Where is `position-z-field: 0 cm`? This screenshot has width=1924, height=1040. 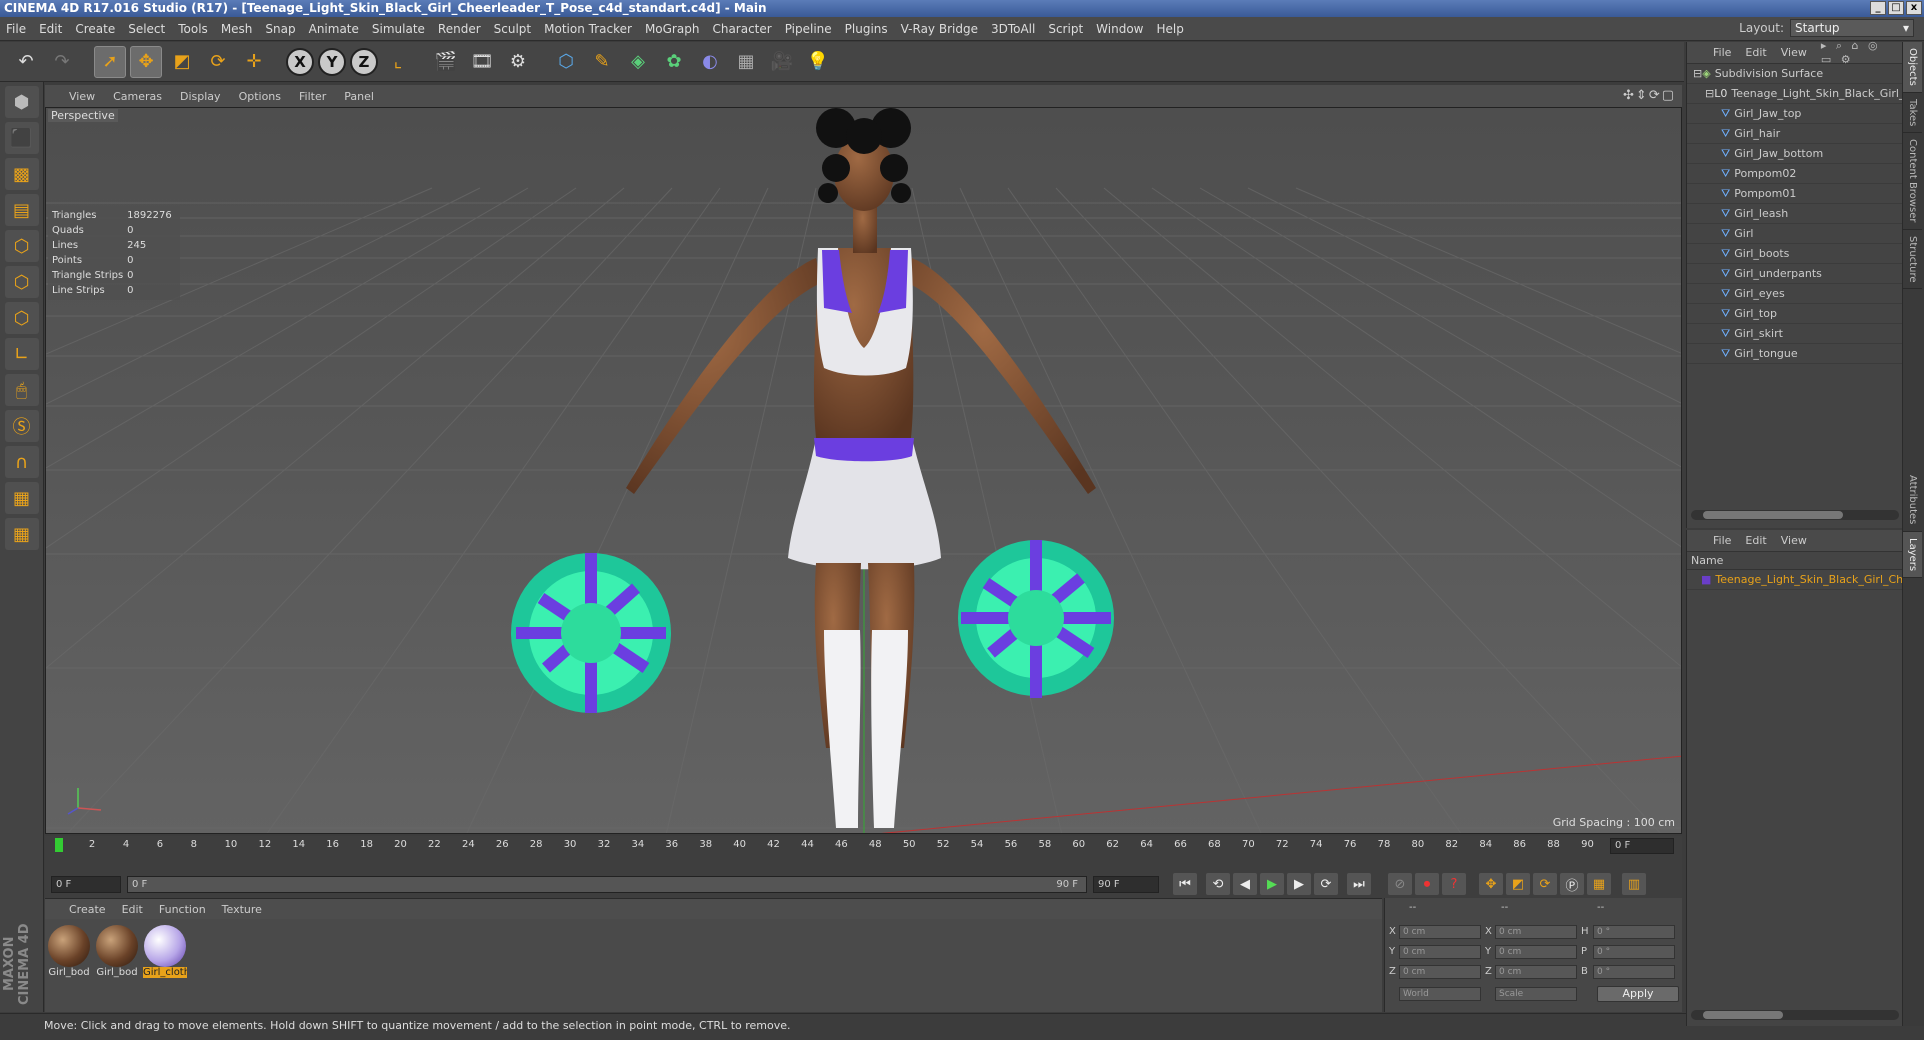 position-z-field: 0 cm is located at coordinates (1440, 972).